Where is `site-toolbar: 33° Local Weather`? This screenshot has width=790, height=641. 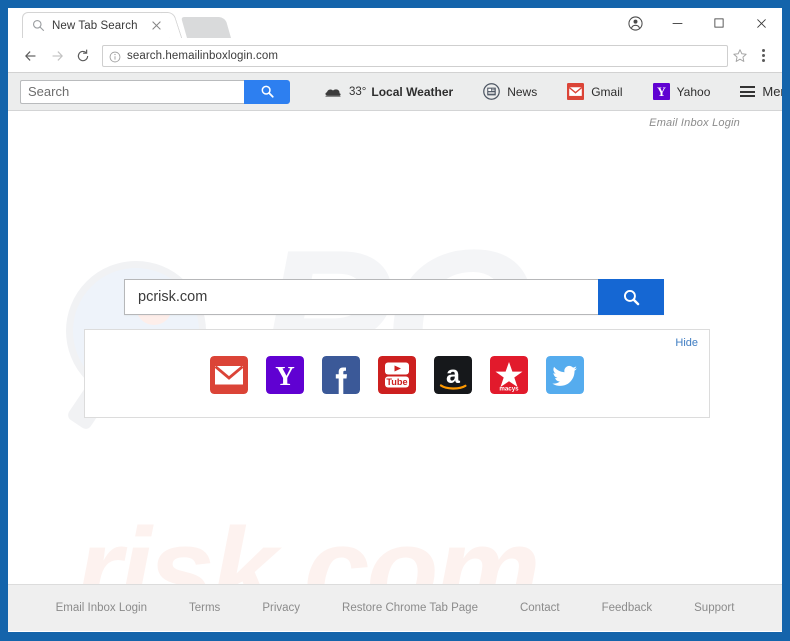 site-toolbar: 33° Local Weather is located at coordinates (395, 92).